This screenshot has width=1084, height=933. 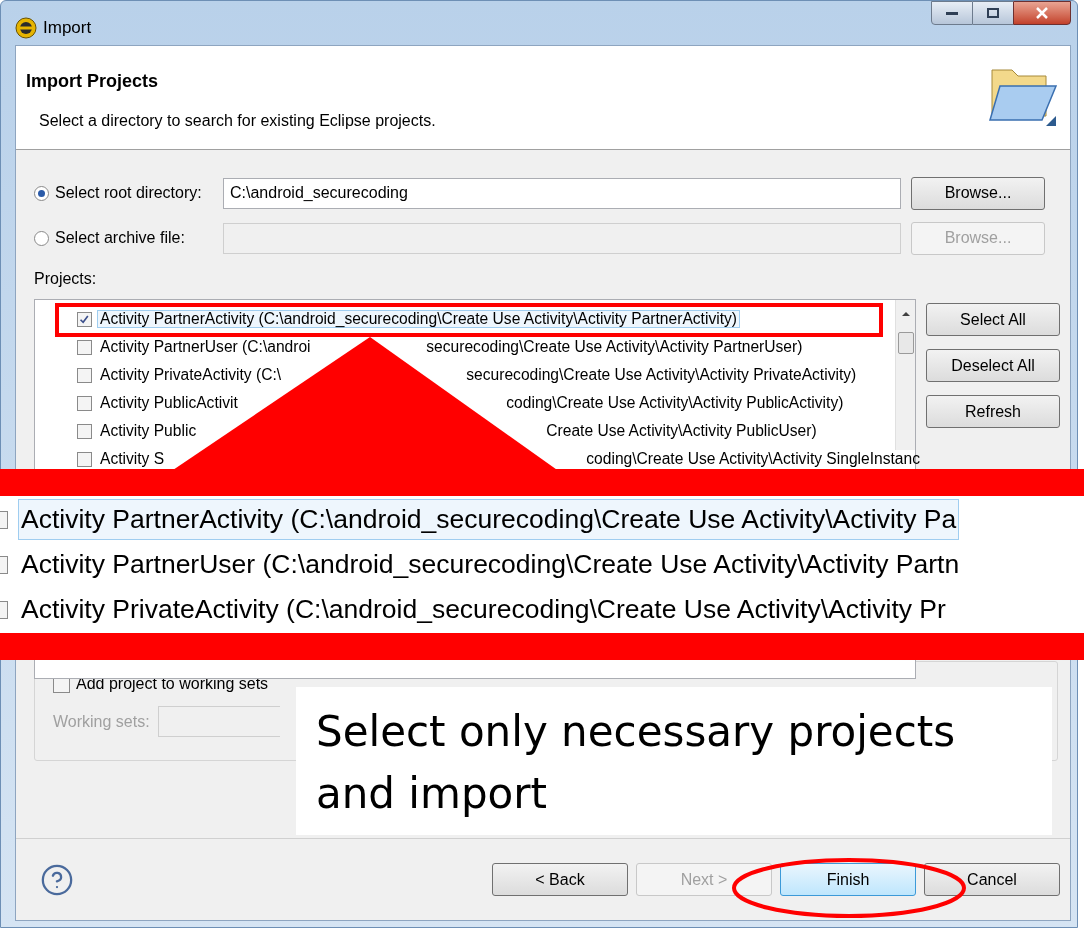 I want to click on project-item: coding\Create Use Activity\Activity PublicActivity), so click(x=675, y=403).